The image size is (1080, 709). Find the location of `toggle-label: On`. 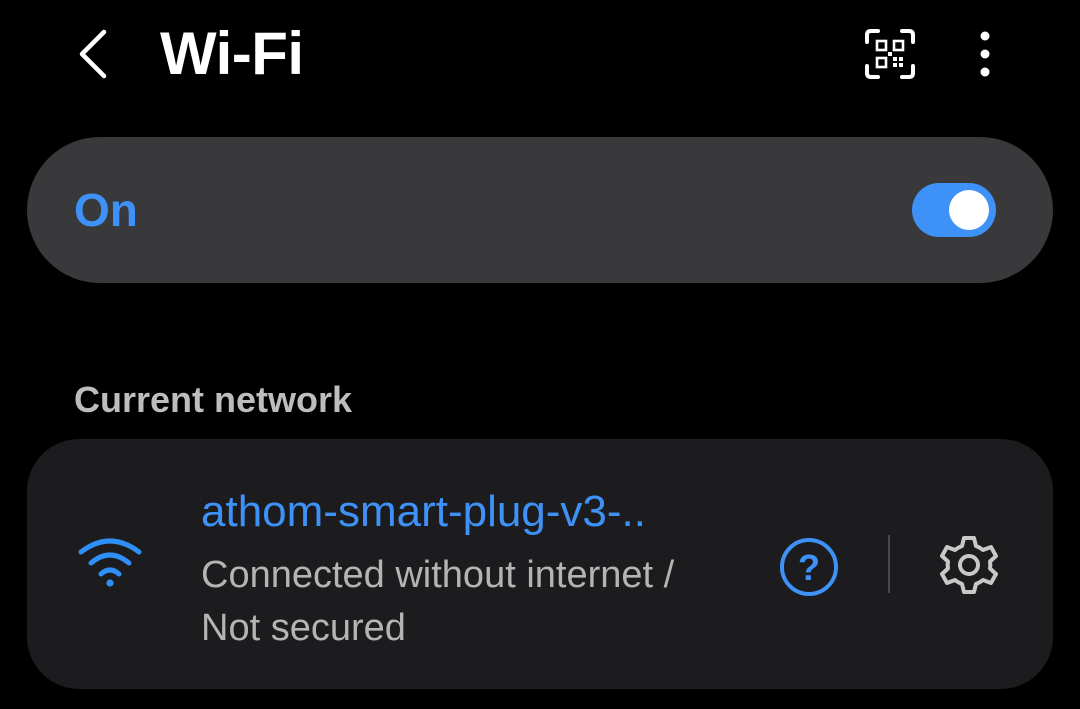

toggle-label: On is located at coordinates (106, 210).